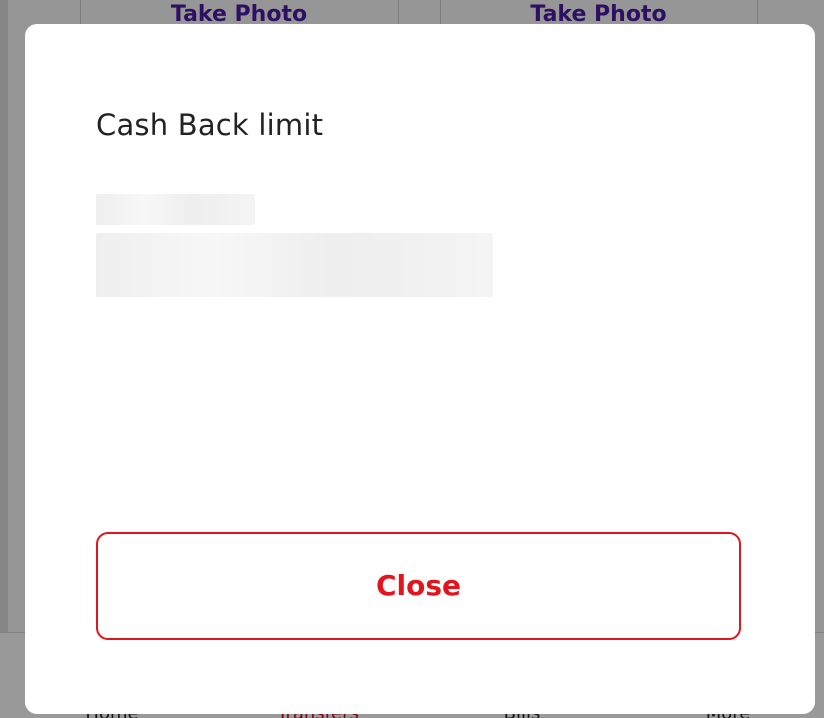 This screenshot has width=824, height=718. Describe the element at coordinates (175, 209) in the screenshot. I see `loading-placeholder-short` at that location.